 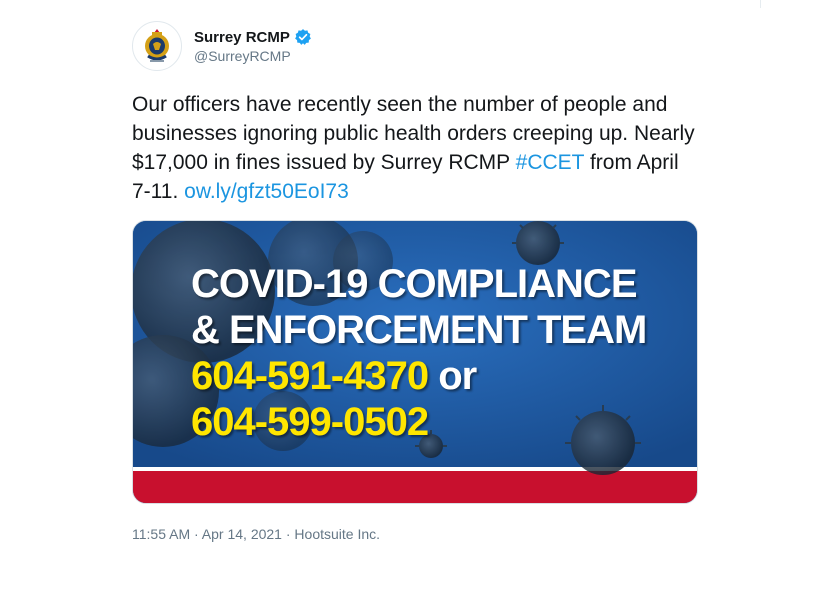 What do you see at coordinates (760, 4) in the screenshot?
I see `divider` at bounding box center [760, 4].